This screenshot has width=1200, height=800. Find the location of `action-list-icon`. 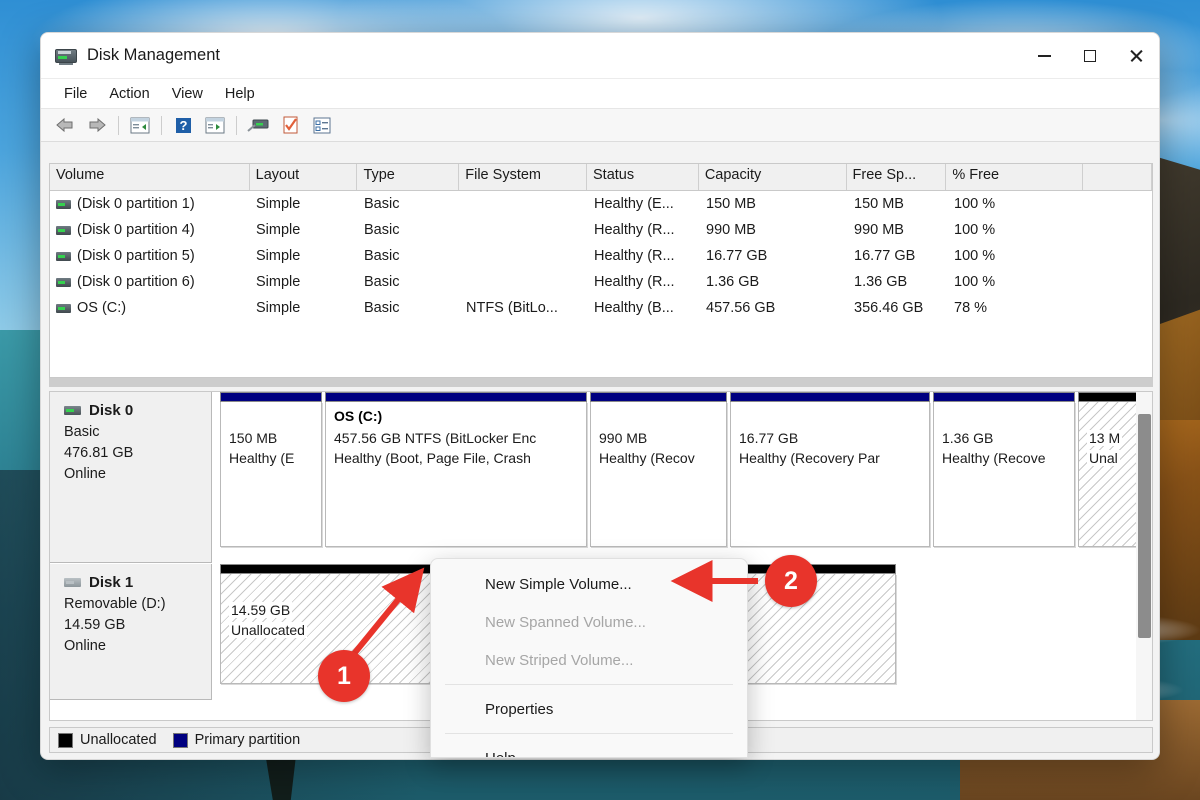

action-list-icon is located at coordinates (322, 125).